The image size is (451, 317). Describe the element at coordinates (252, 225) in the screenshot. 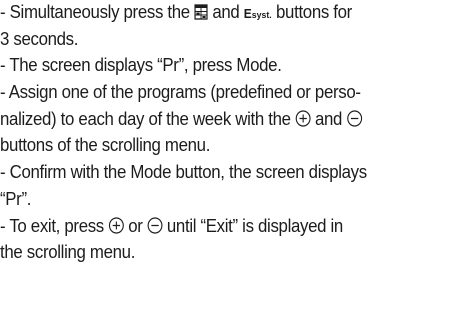

I see `text-l9c: until “Exit” is displayed in` at that location.